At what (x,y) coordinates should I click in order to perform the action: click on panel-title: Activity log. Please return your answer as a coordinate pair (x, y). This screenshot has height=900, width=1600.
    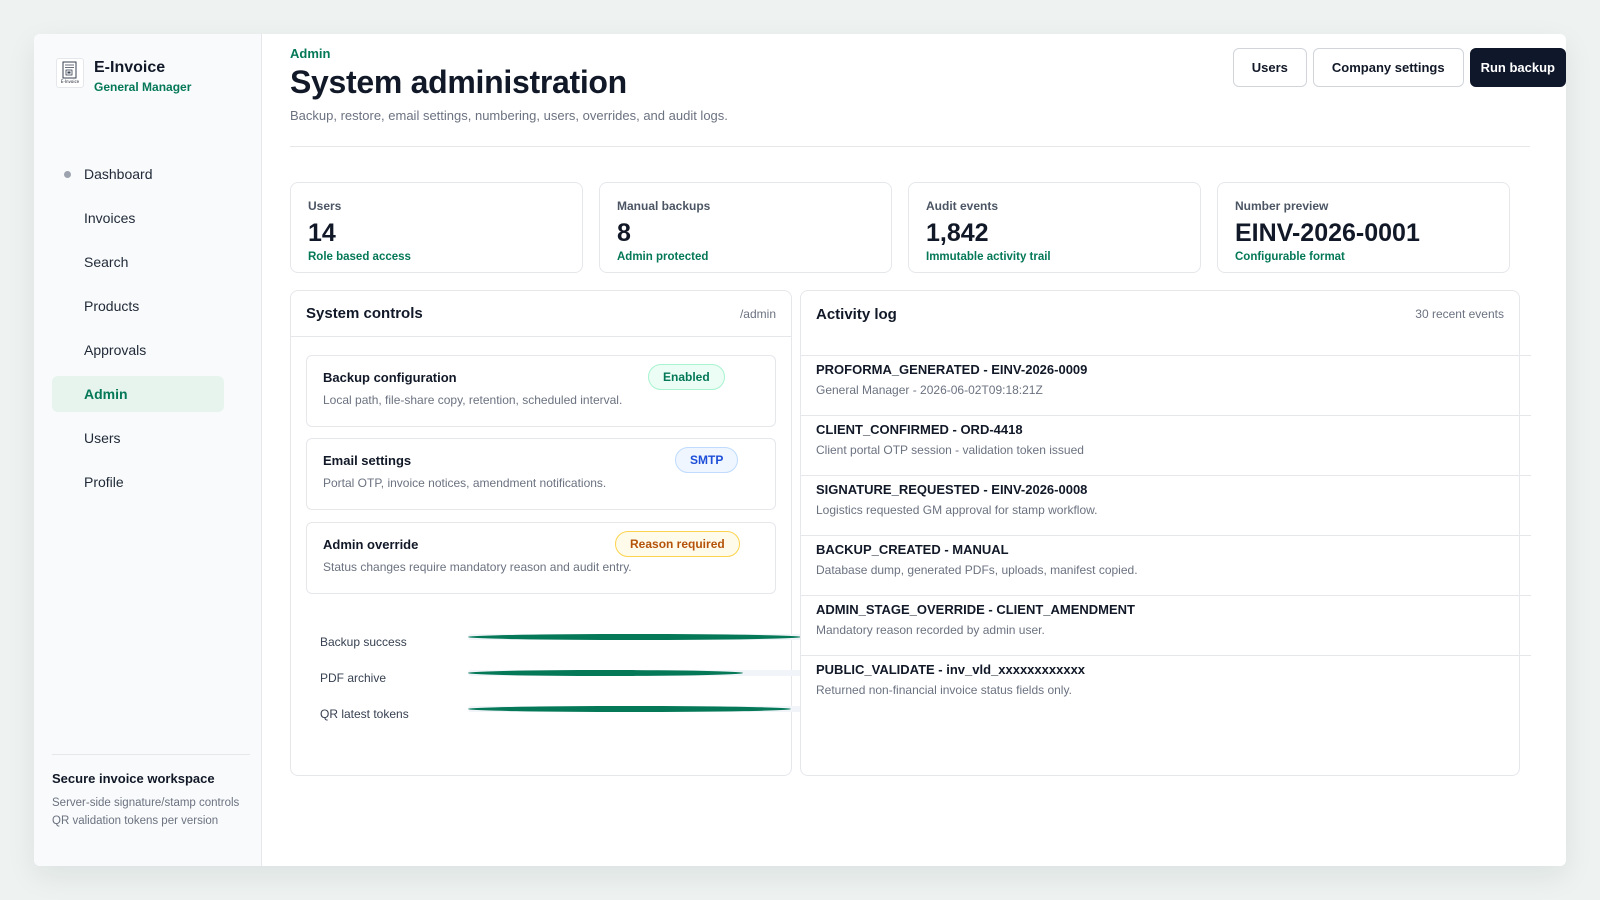
    Looking at the image, I should click on (856, 314).